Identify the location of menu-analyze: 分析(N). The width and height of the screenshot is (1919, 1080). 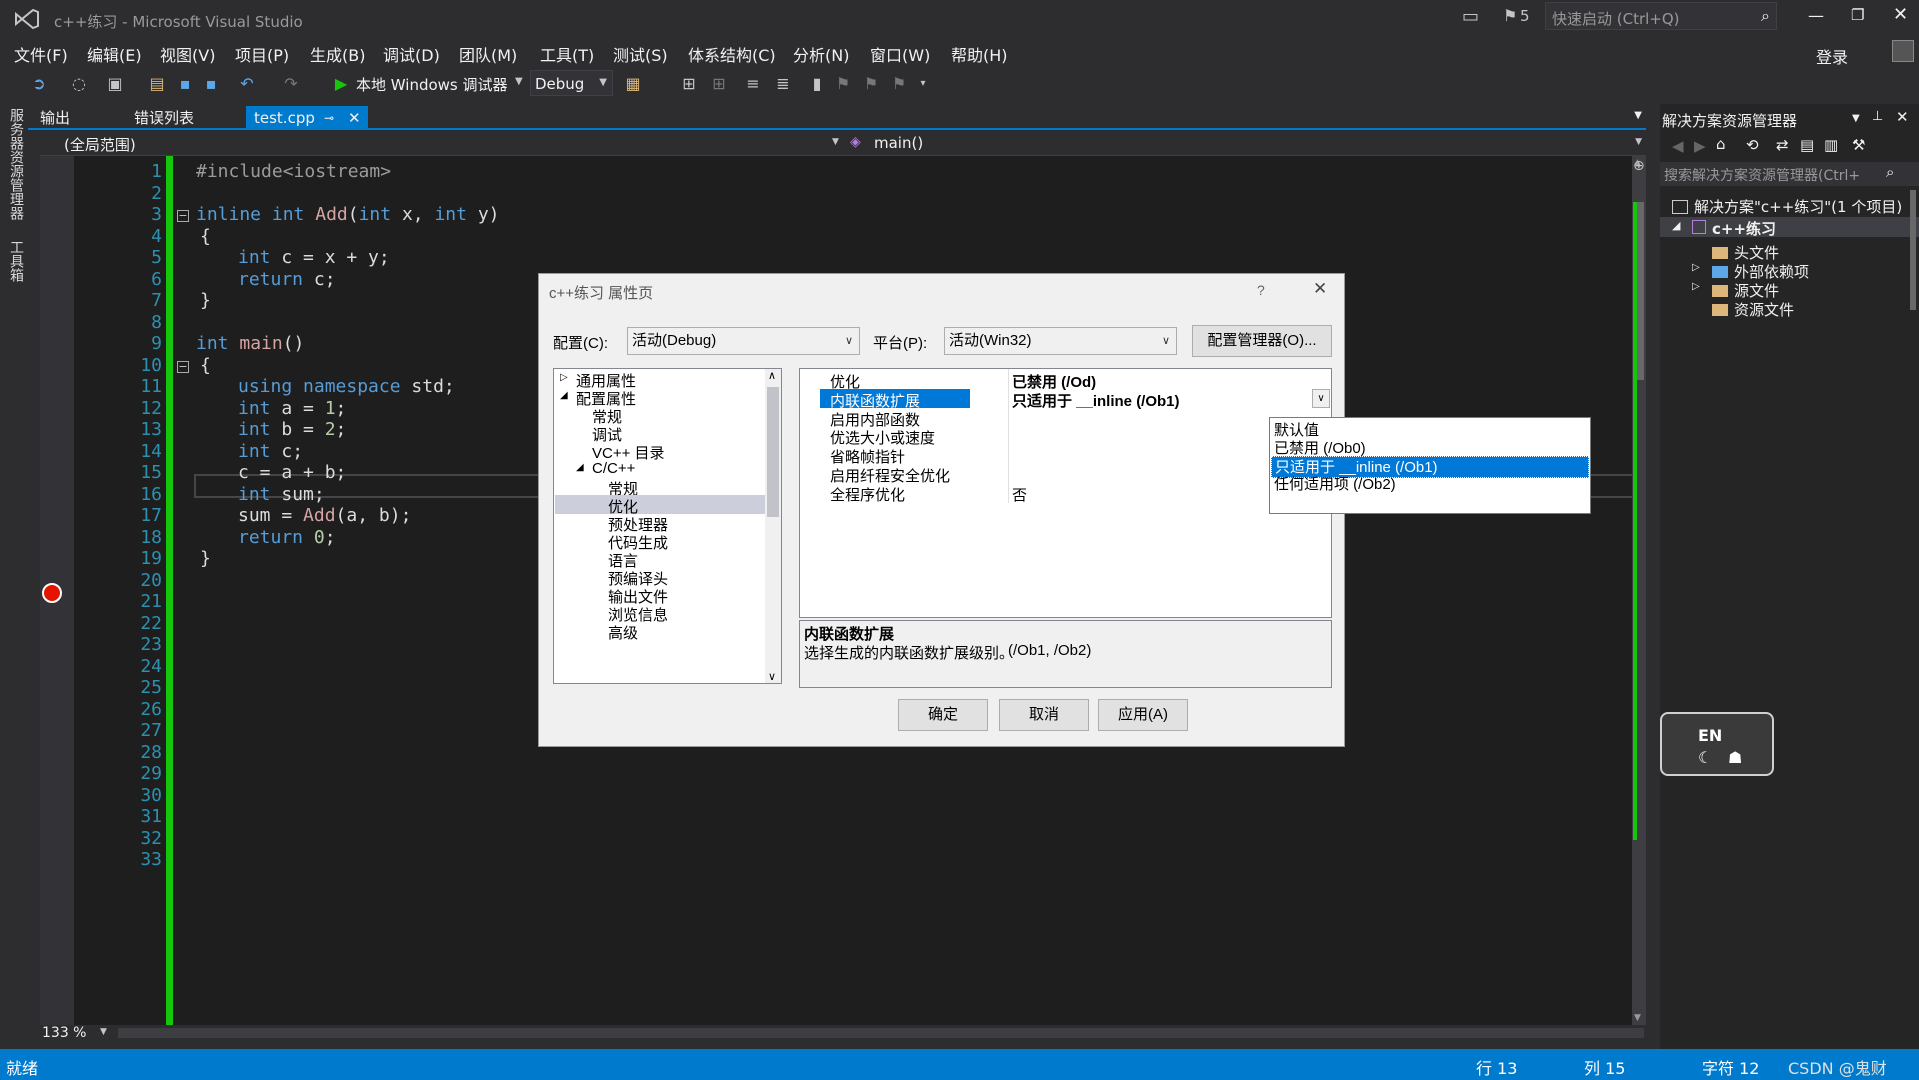
(821, 54).